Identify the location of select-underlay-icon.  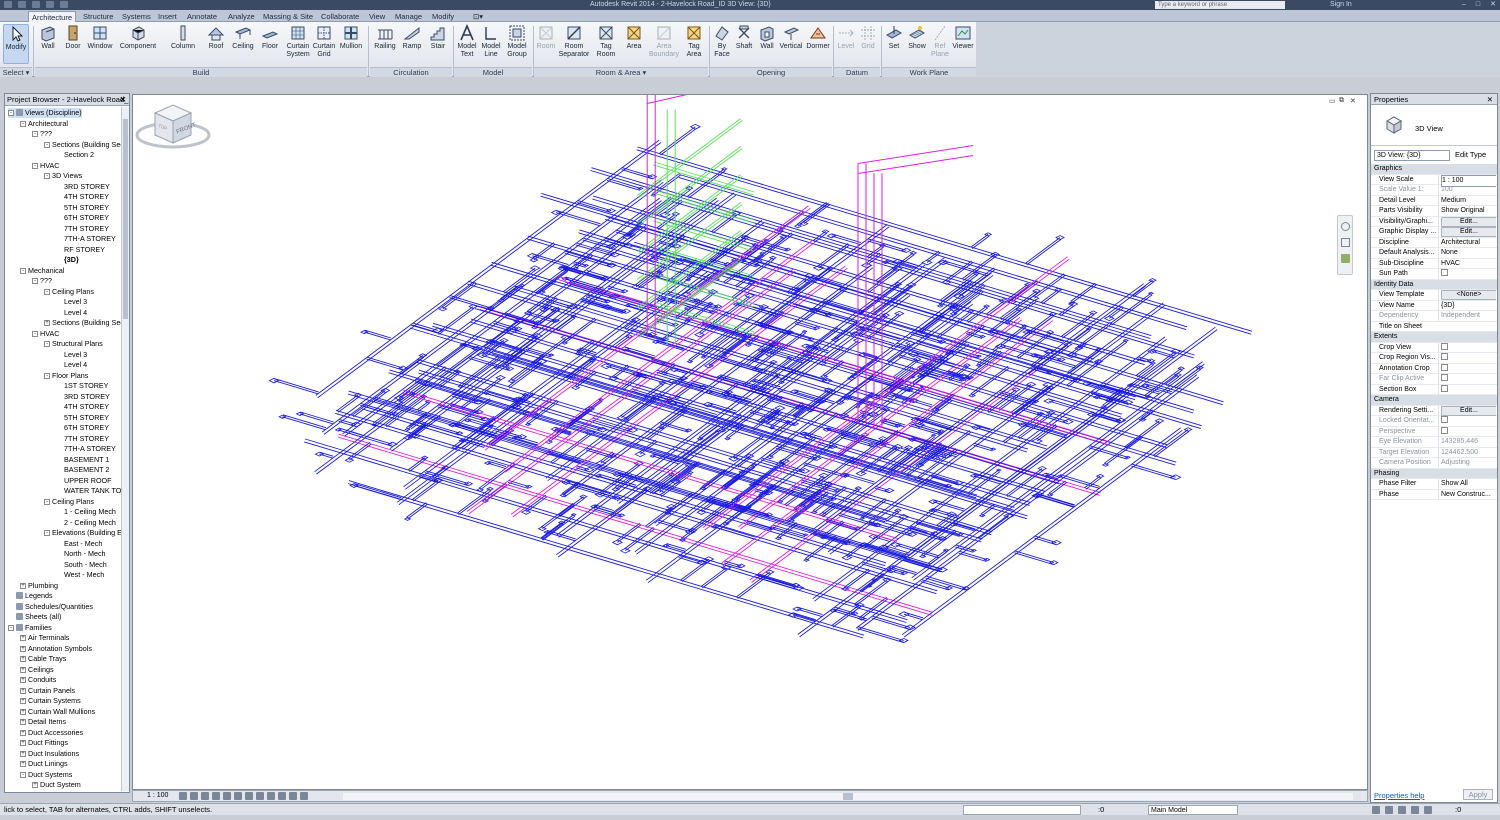
(1389, 810).